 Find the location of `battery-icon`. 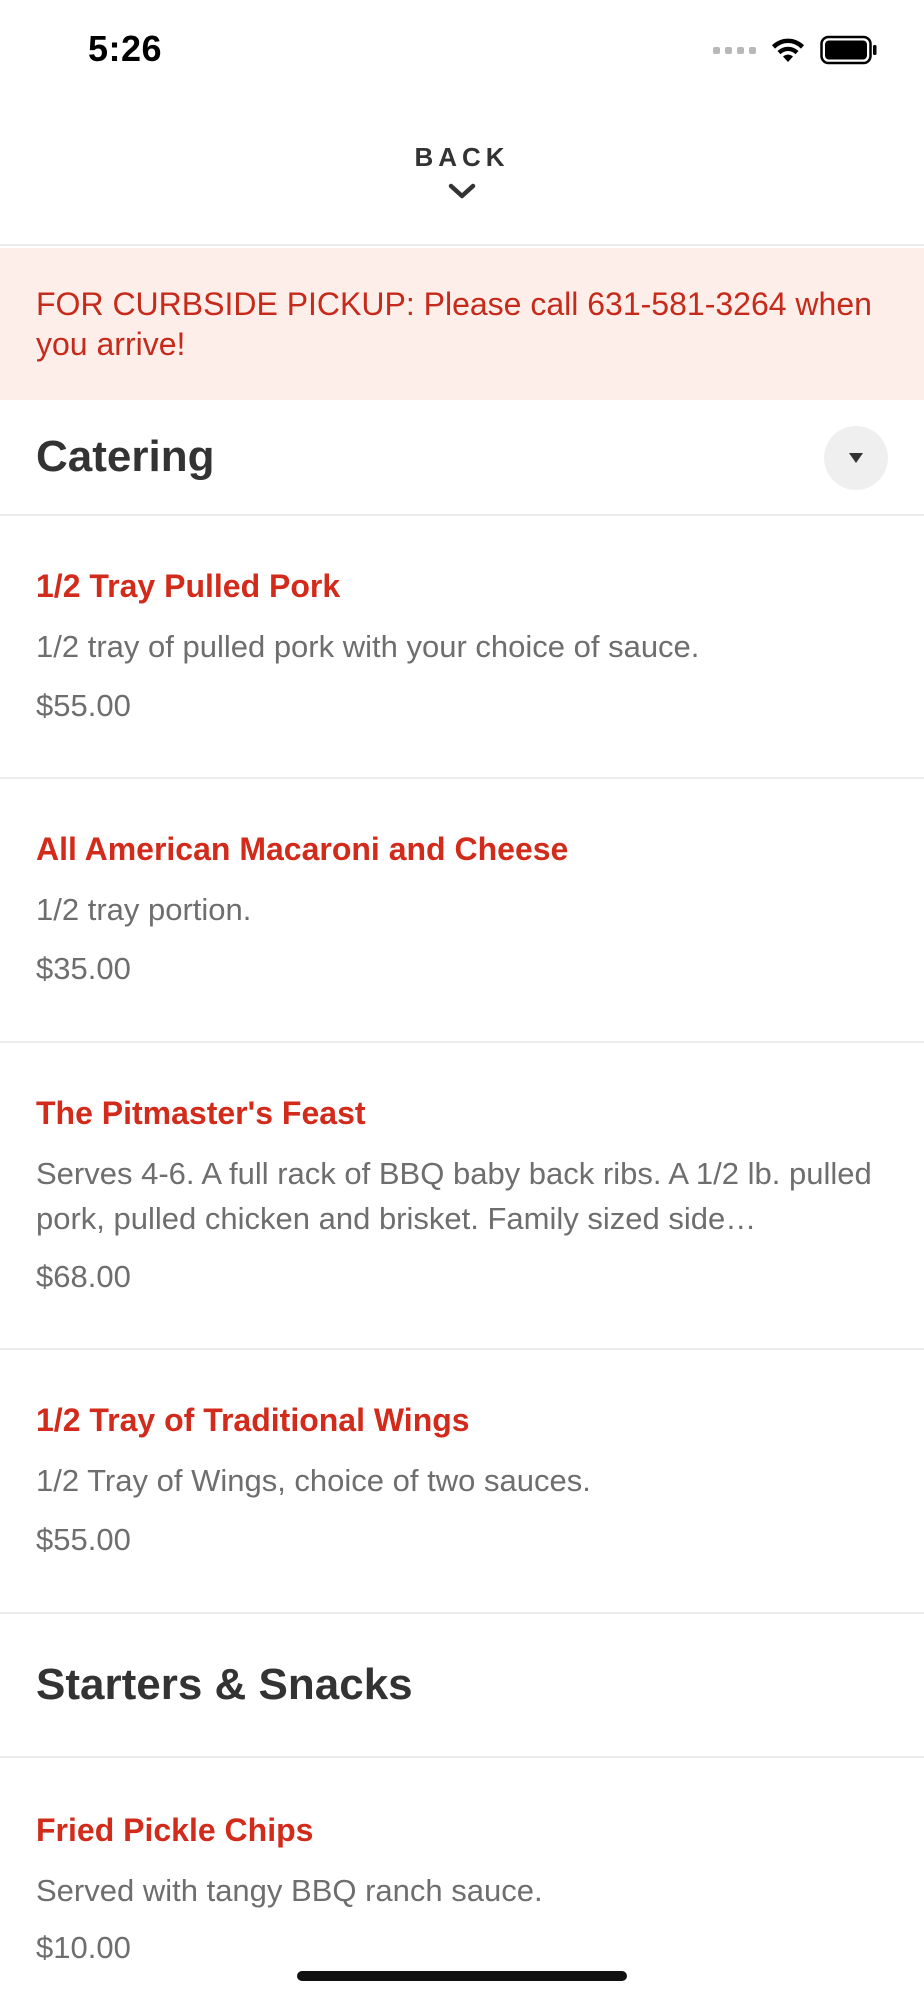

battery-icon is located at coordinates (848, 50).